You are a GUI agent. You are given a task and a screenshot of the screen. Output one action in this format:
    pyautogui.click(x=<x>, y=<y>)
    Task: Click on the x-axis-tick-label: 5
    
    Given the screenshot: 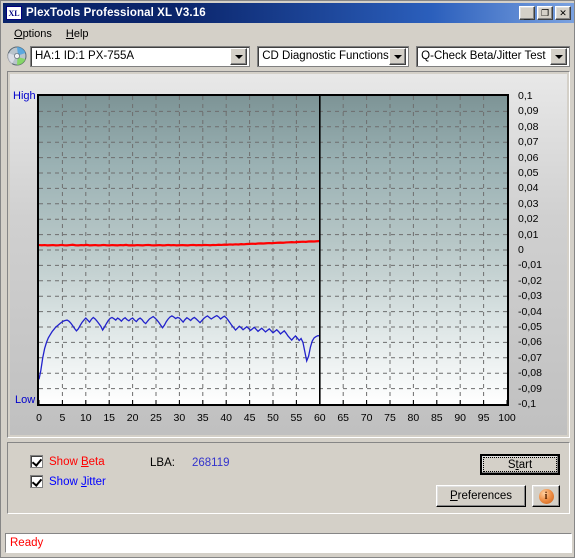 What is the action you would take?
    pyautogui.click(x=62, y=418)
    